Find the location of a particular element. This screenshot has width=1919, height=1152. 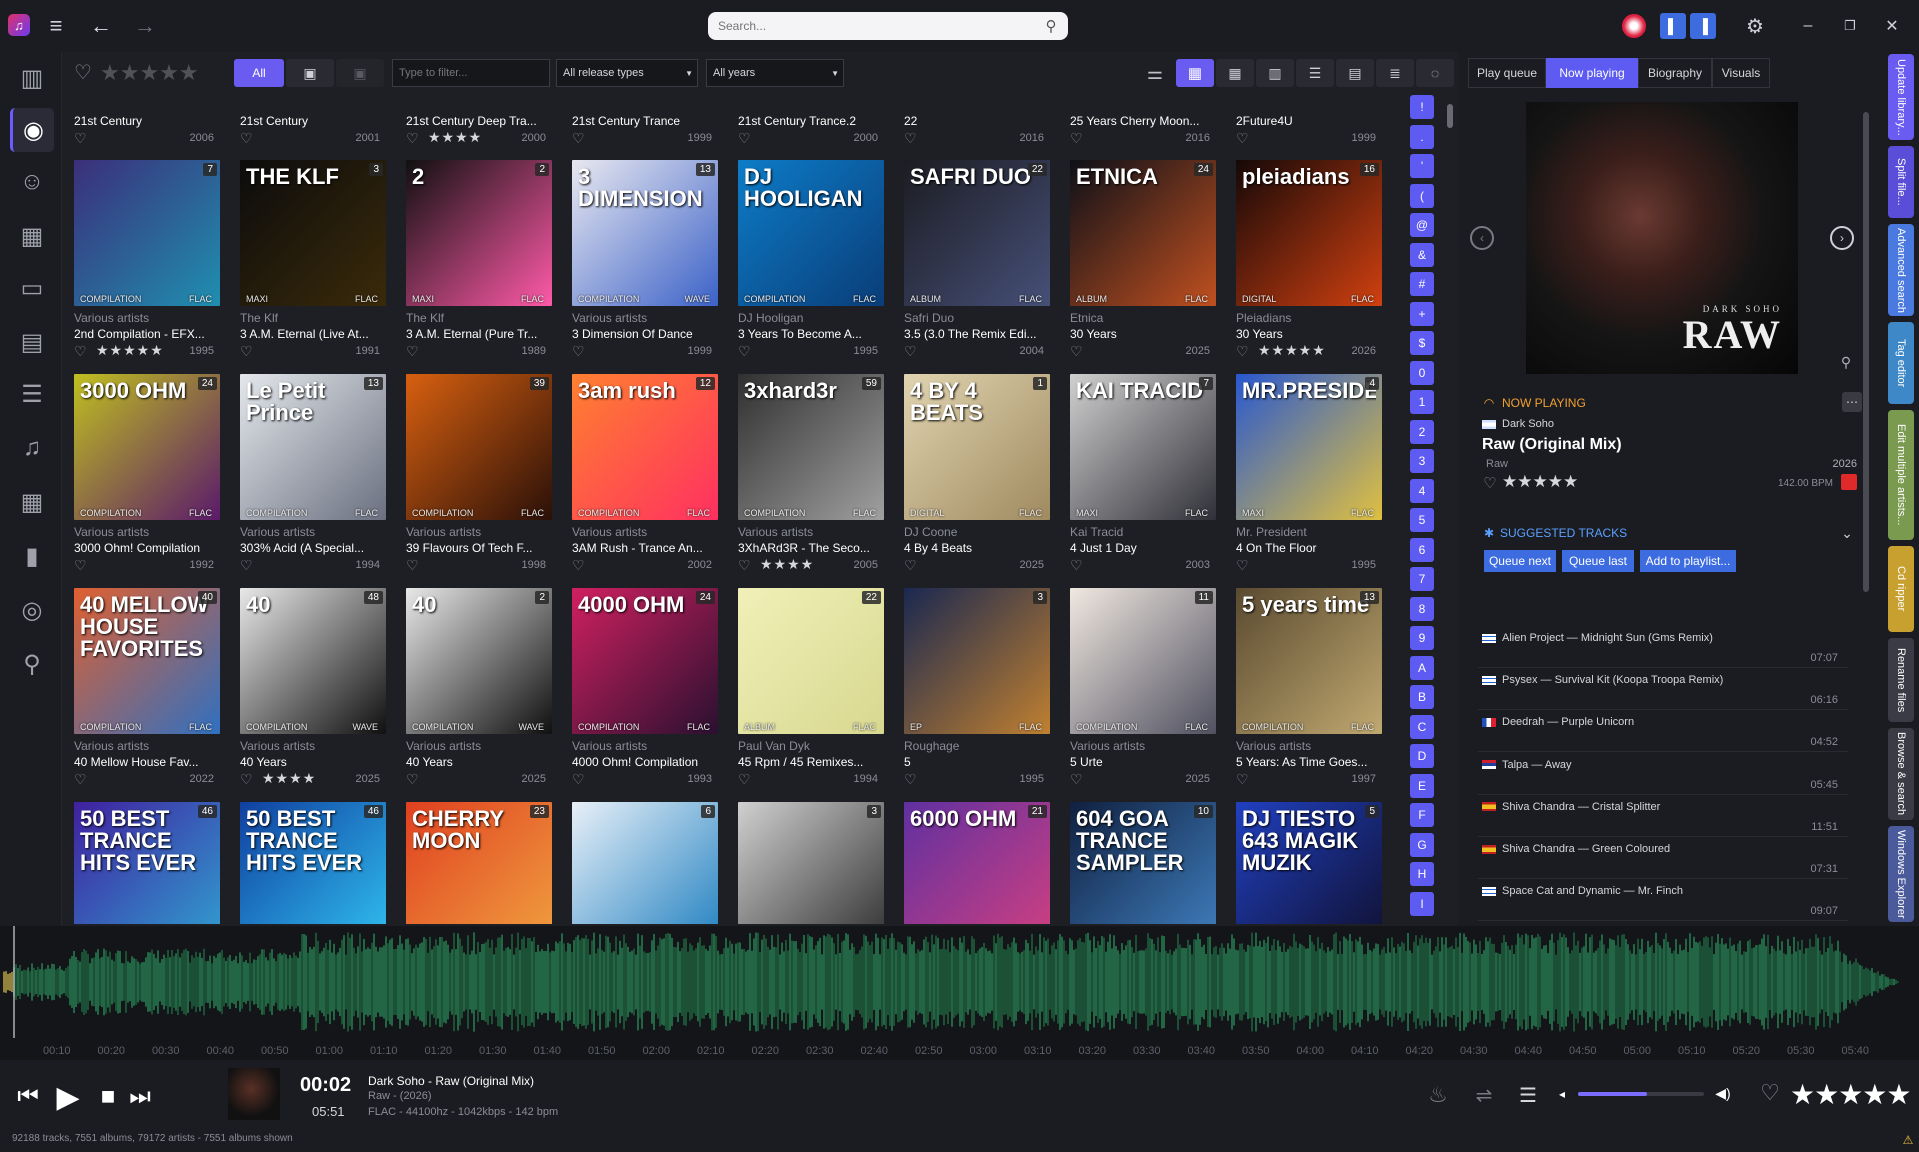

repeat-icon: ⇌ is located at coordinates (1484, 1095).